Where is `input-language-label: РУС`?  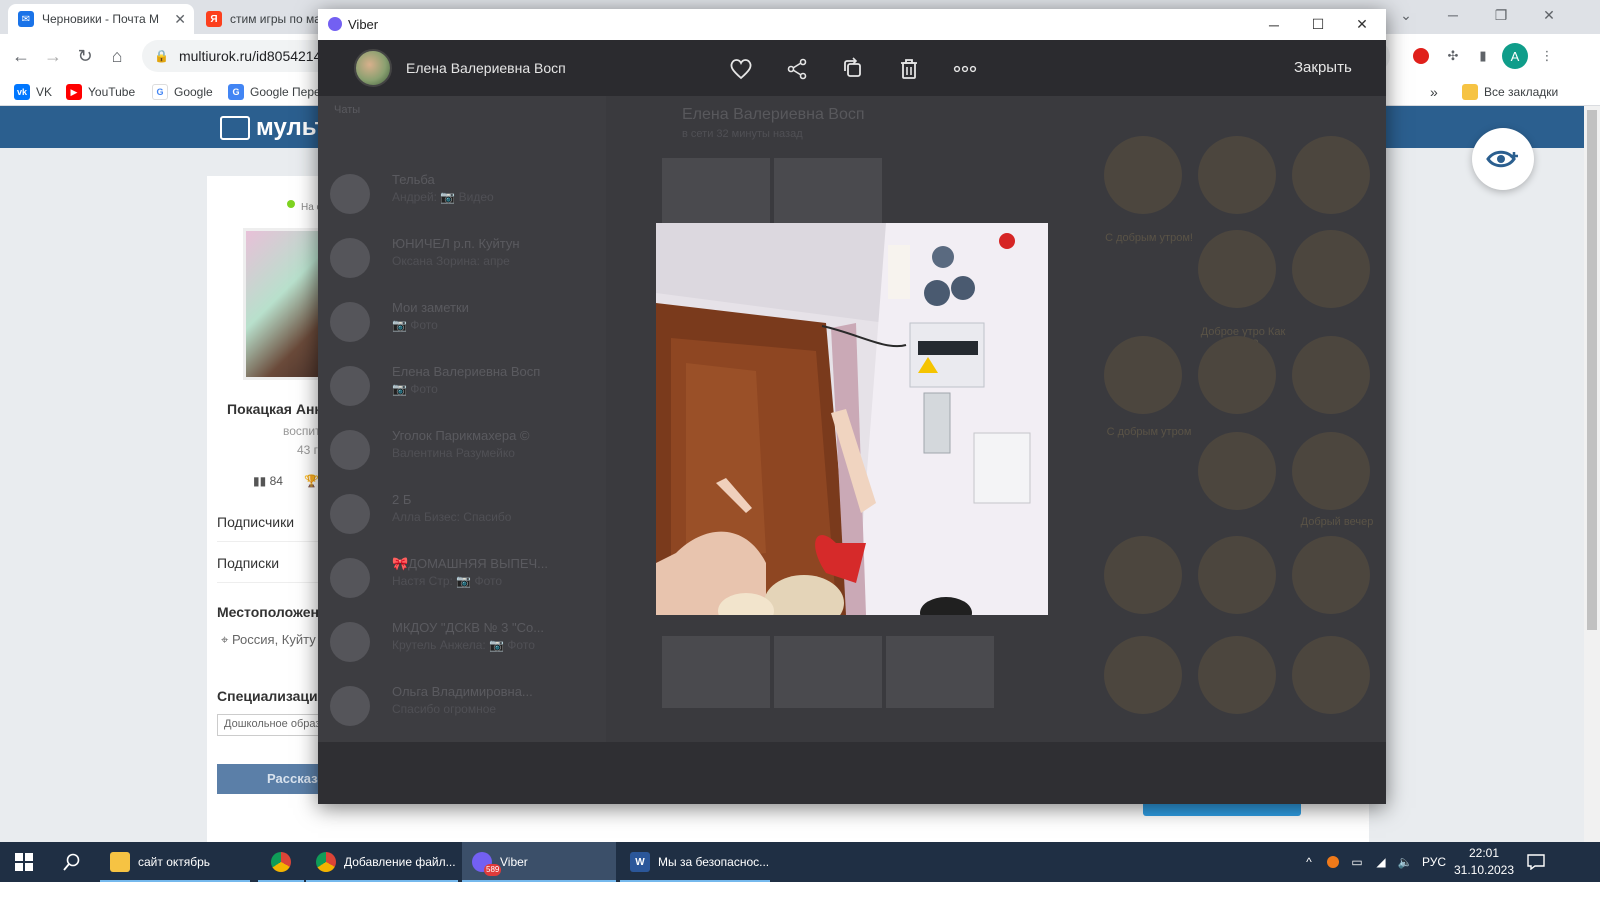 input-language-label: РУС is located at coordinates (1434, 862).